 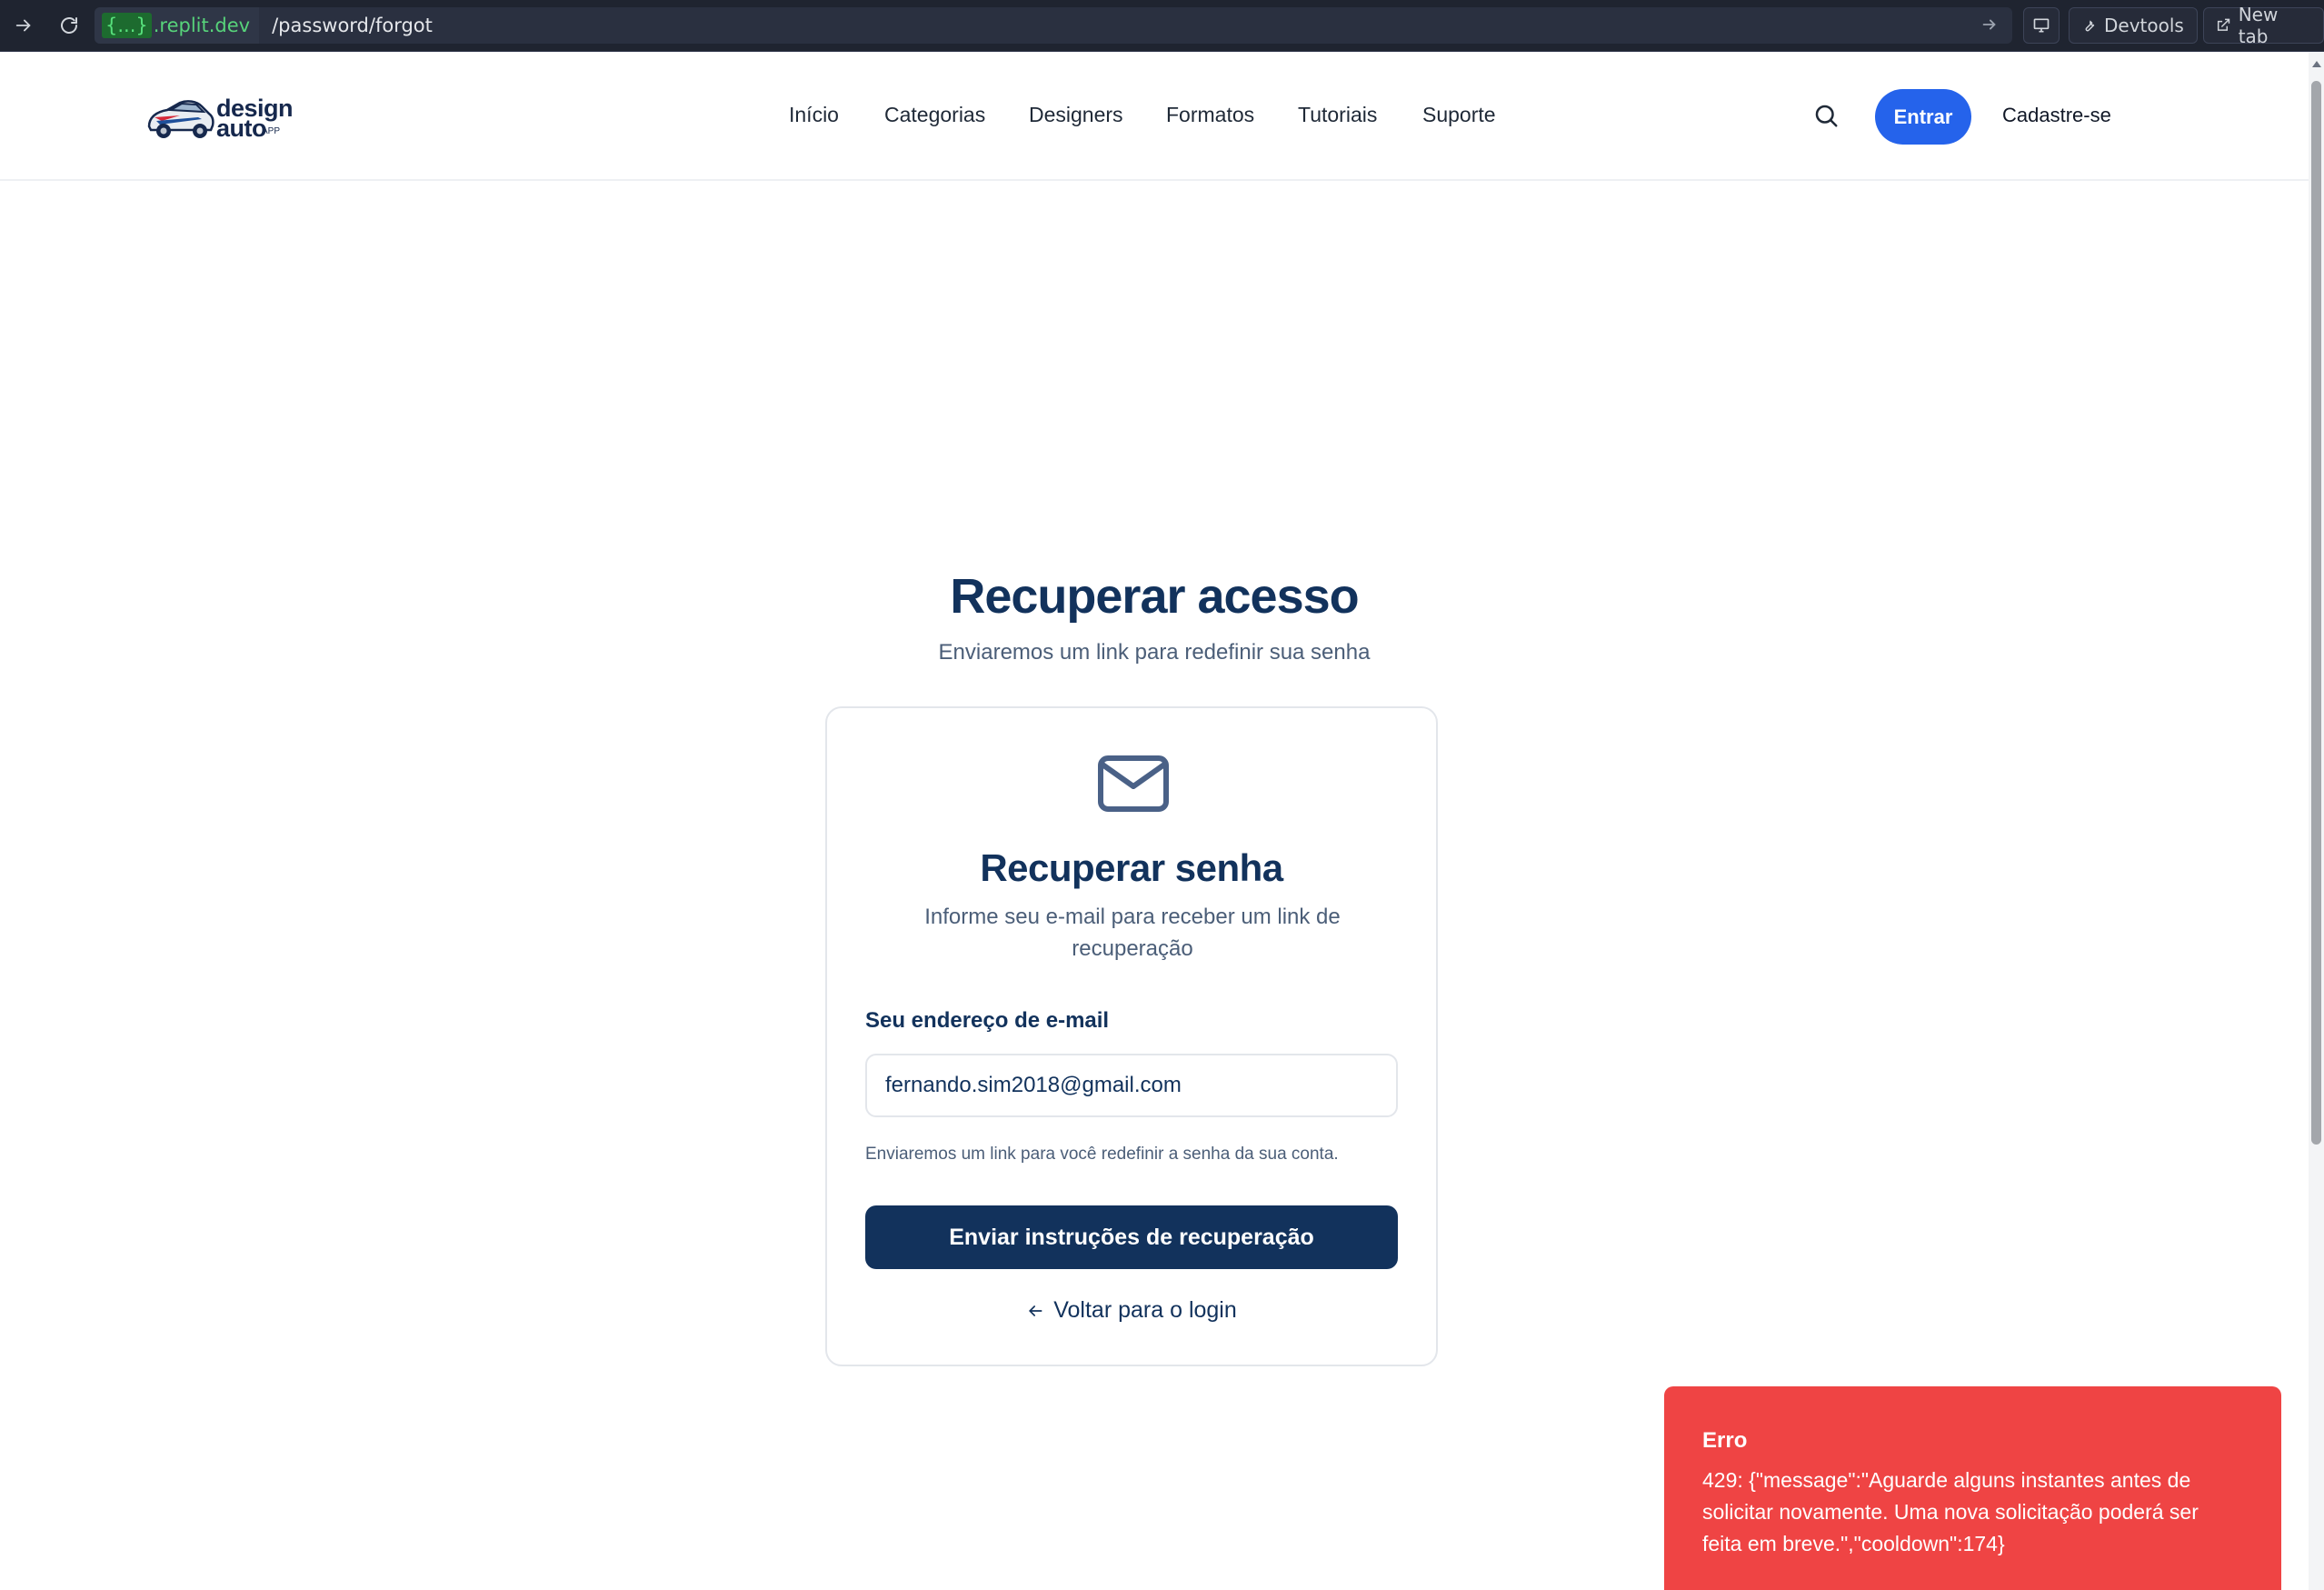 What do you see at coordinates (2144, 25) in the screenshot?
I see `devtools-label: Devtools` at bounding box center [2144, 25].